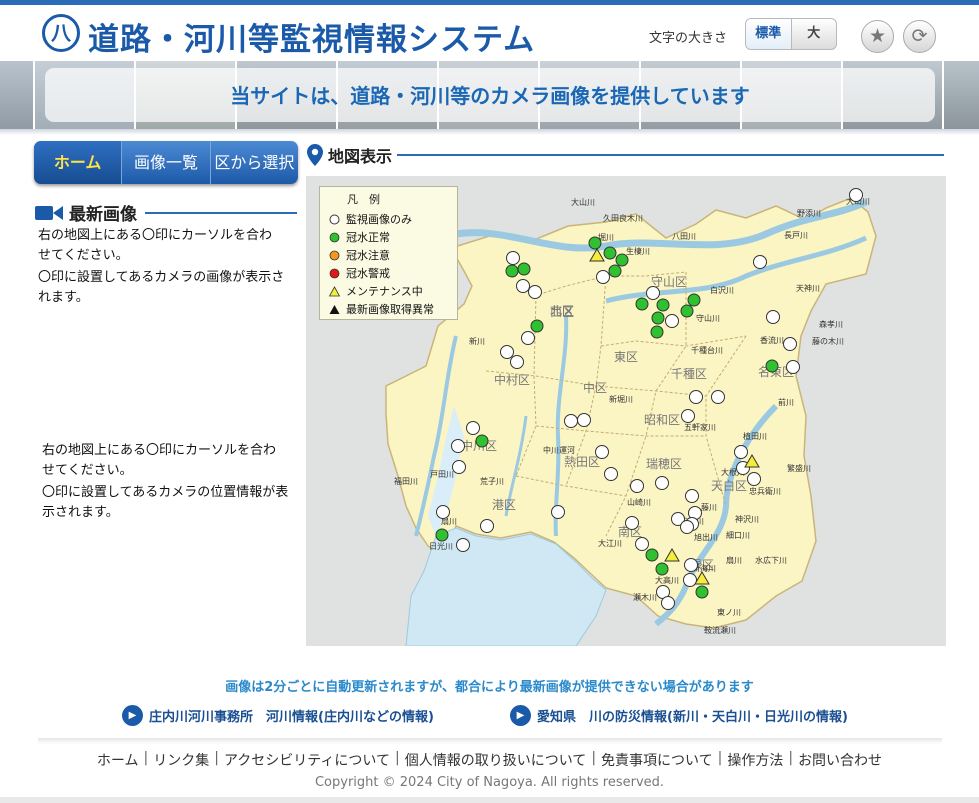 The image size is (979, 803). Describe the element at coordinates (492, 481) in the screenshot. I see `river-label: 荒子川` at that location.